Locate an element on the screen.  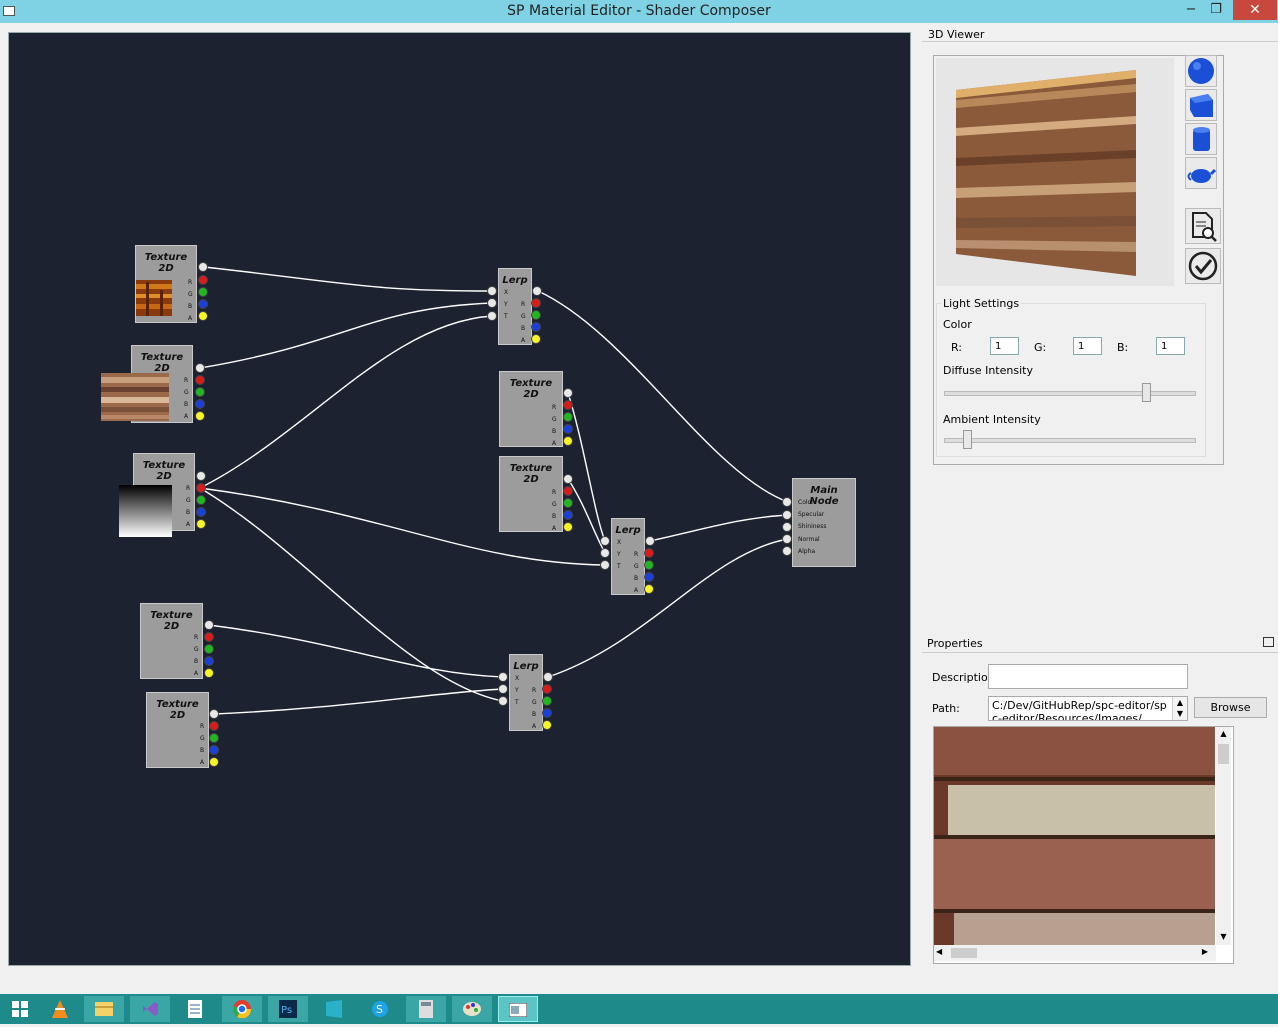
texture-node-5: Texture 2D R G B A is located at coordinates (177, 730).